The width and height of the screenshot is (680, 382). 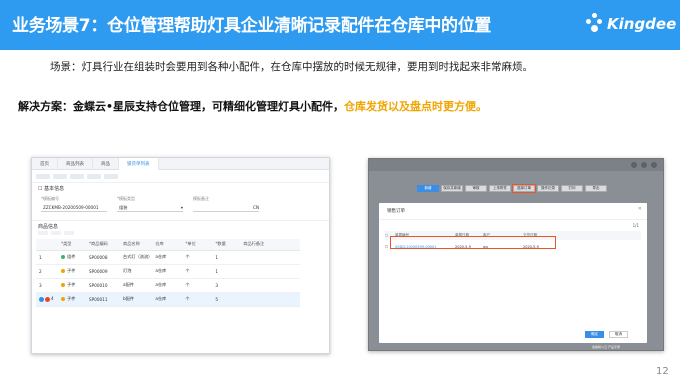 I want to click on col-header: *单位, so click(x=197, y=245).